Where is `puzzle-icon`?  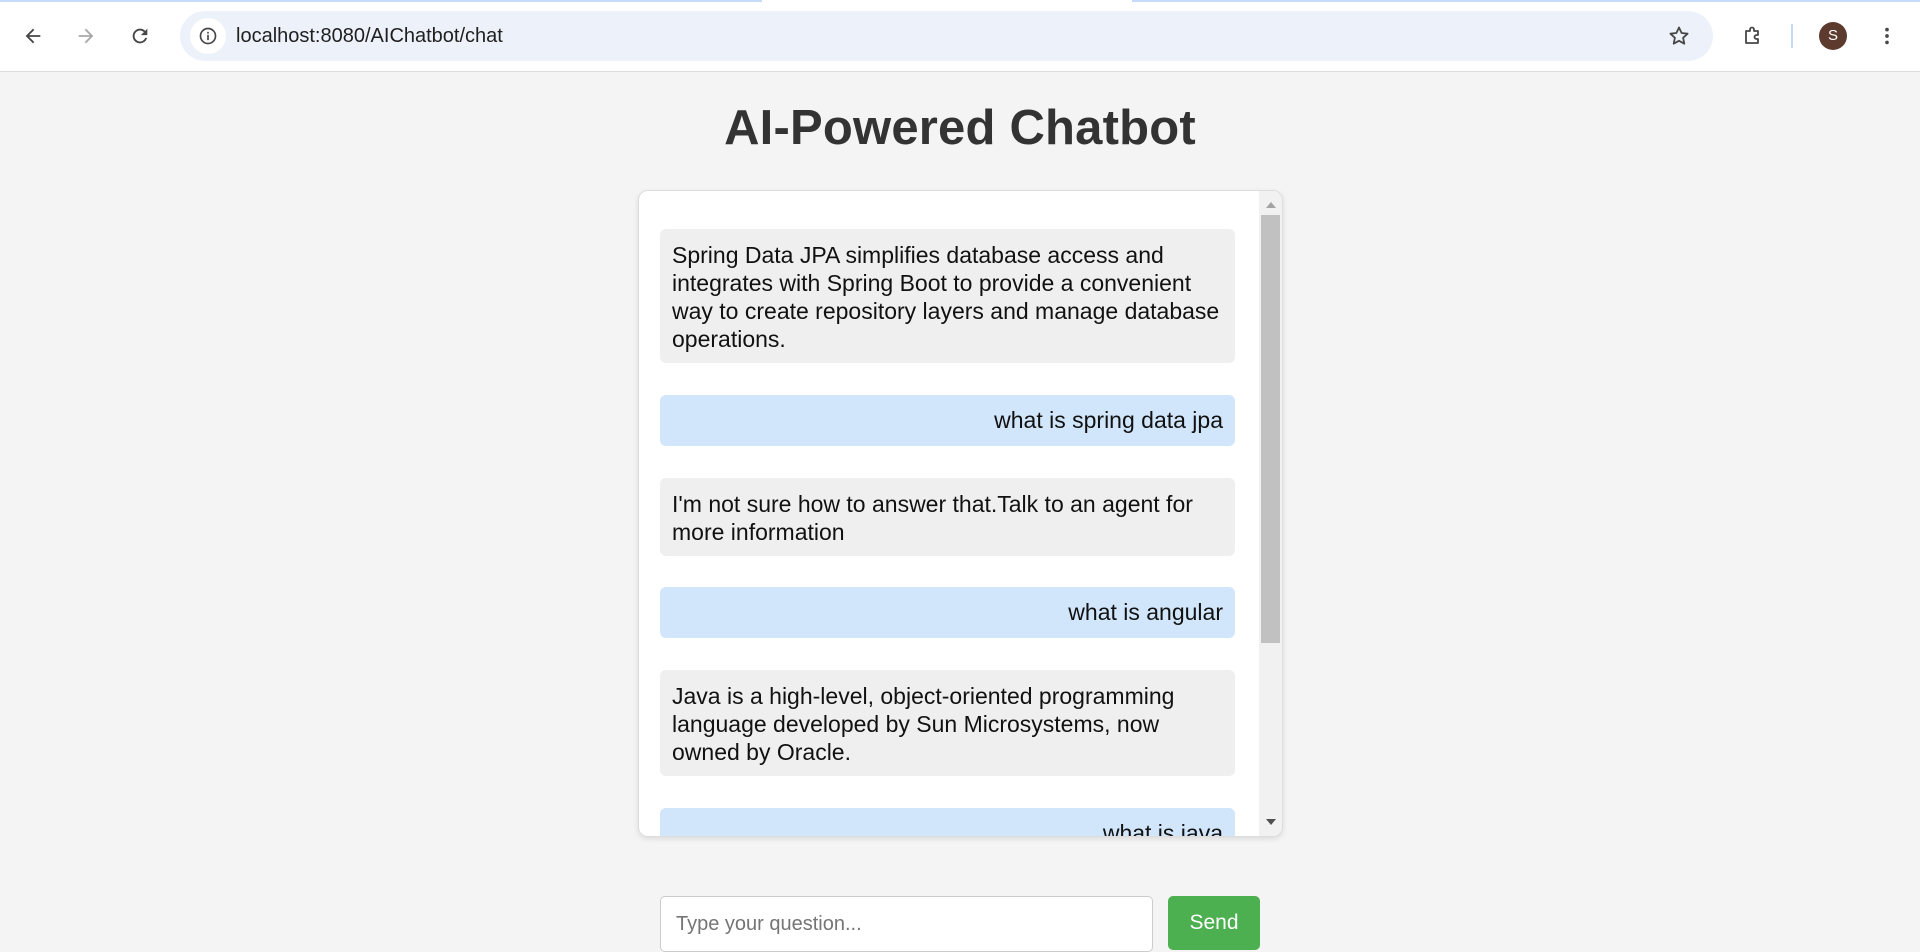
puzzle-icon is located at coordinates (1752, 35).